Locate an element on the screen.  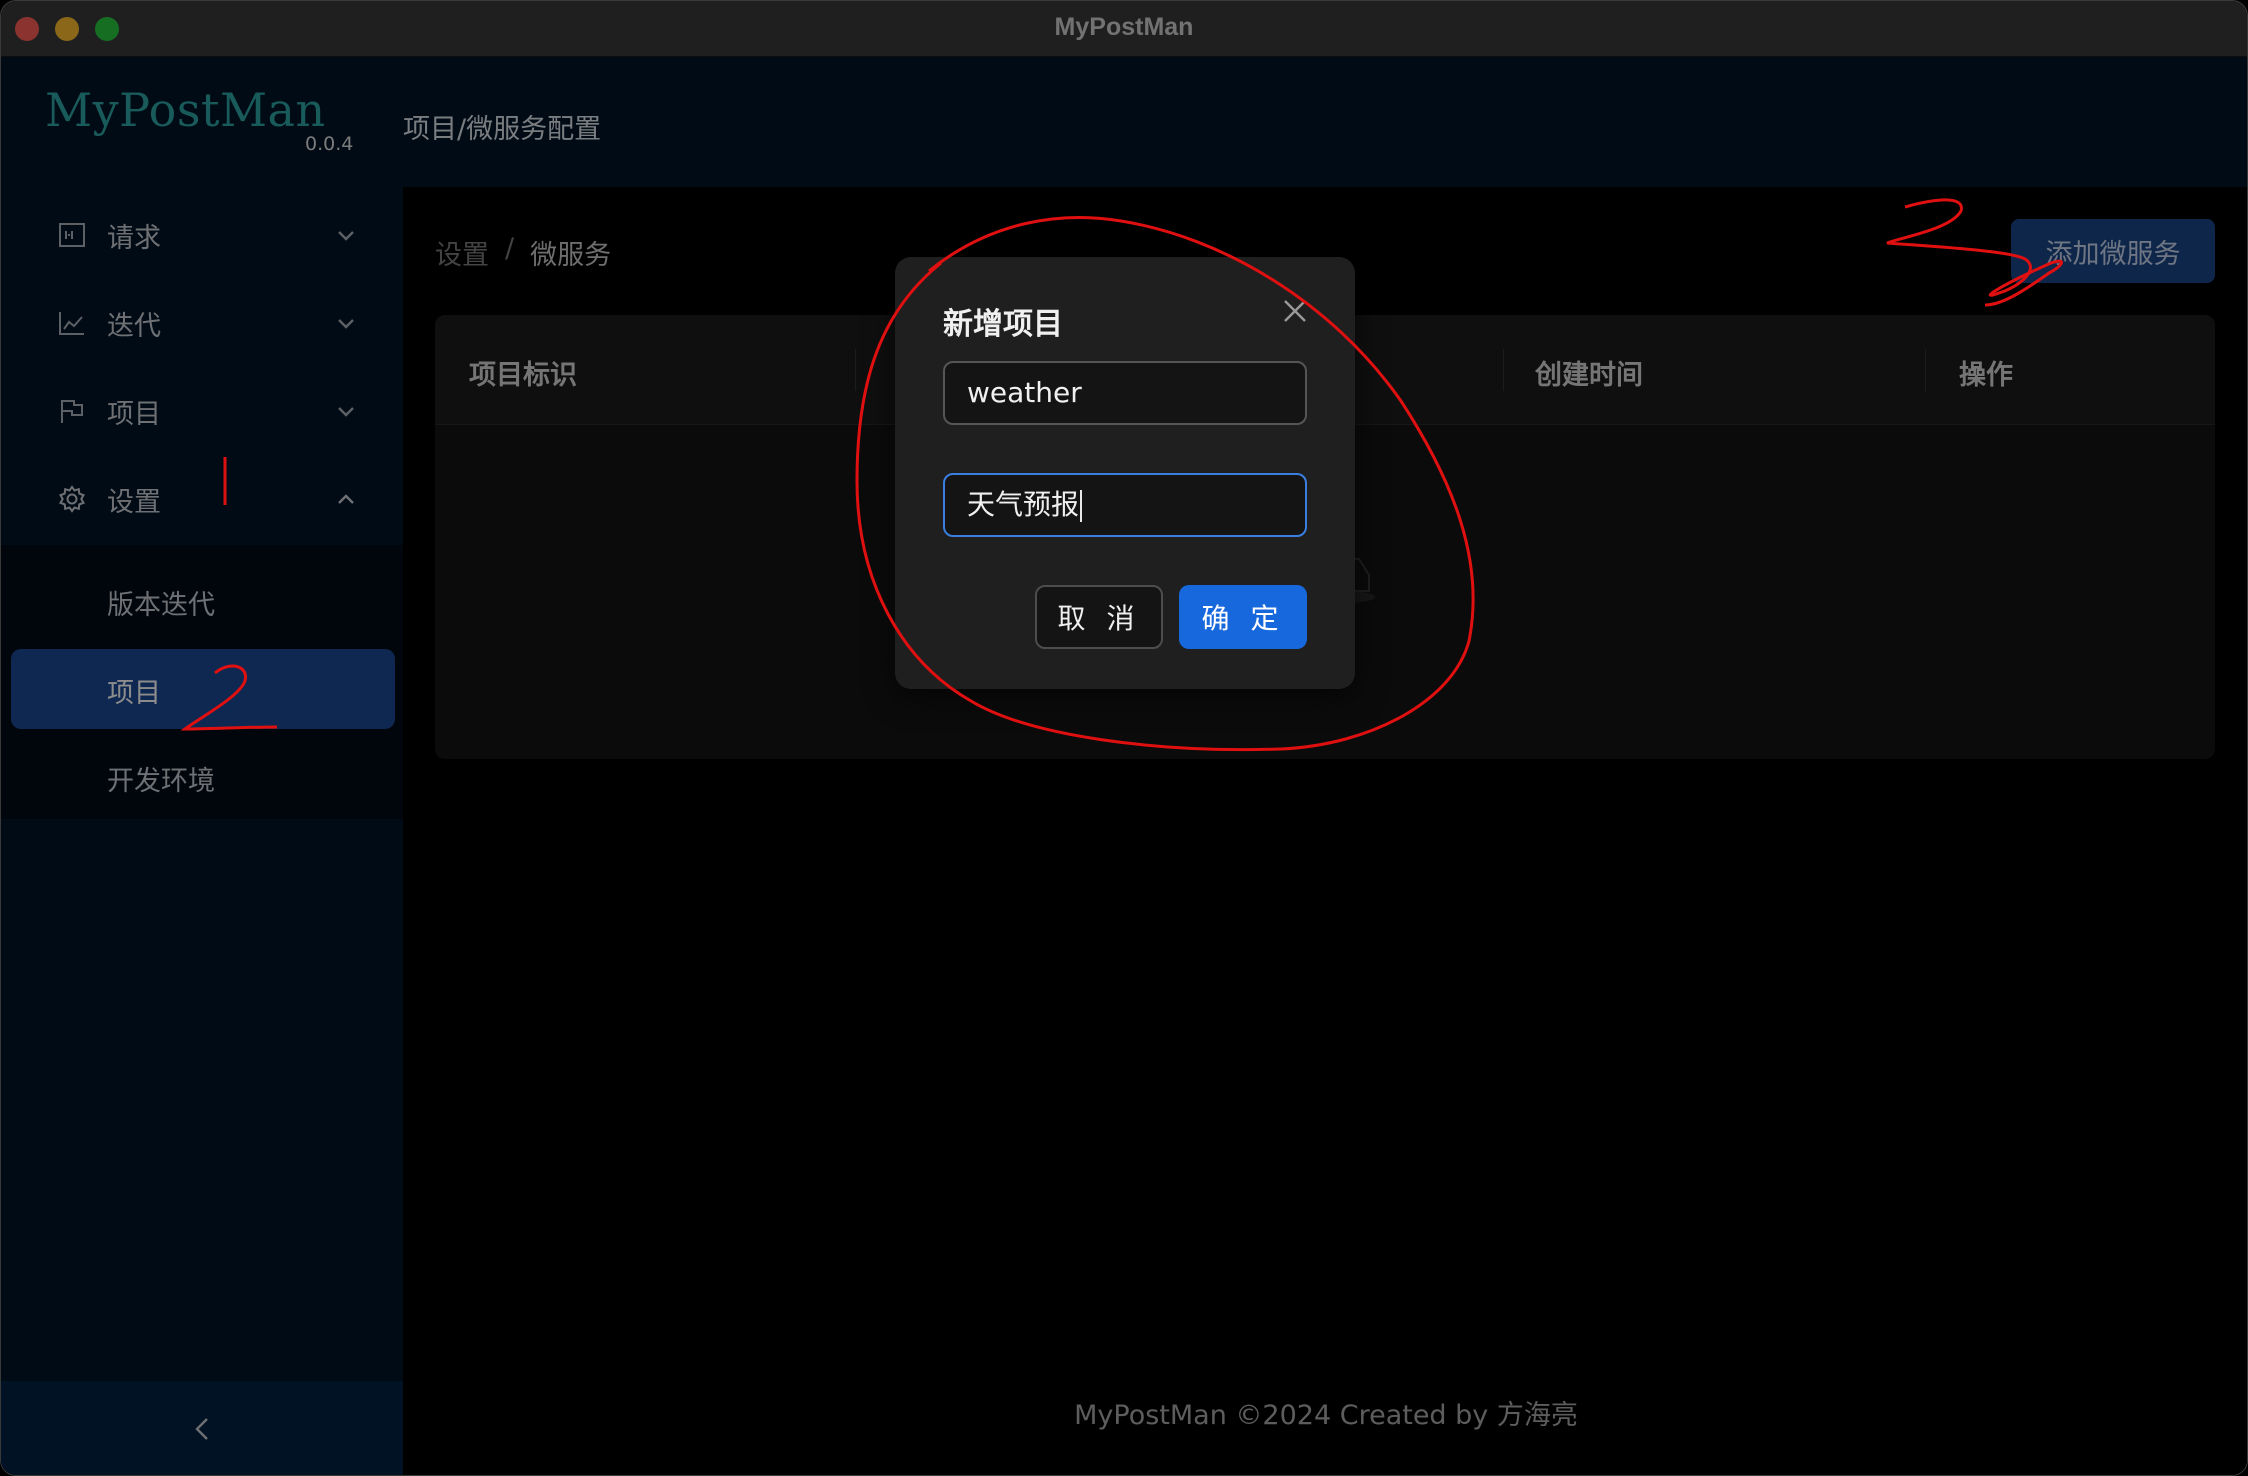
project-name-value: 天气预报 is located at coordinates (1023, 504).